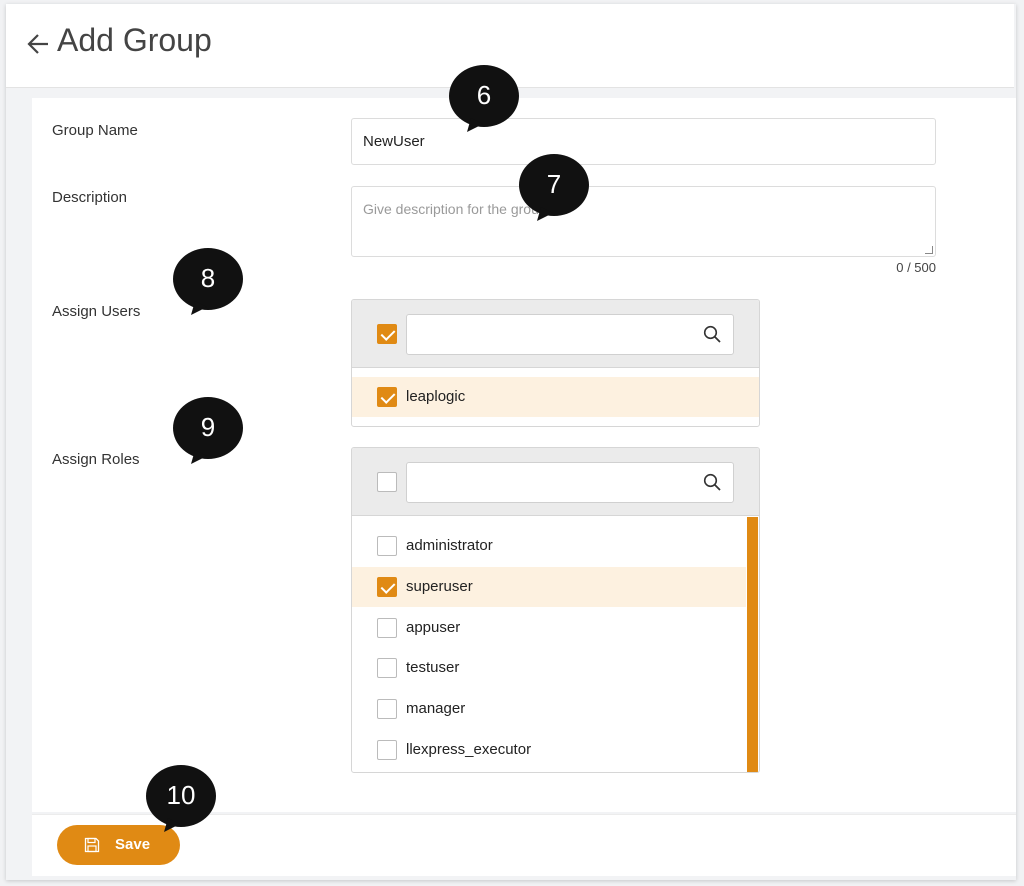  What do you see at coordinates (929, 250) in the screenshot?
I see `resize-grip-icon` at bounding box center [929, 250].